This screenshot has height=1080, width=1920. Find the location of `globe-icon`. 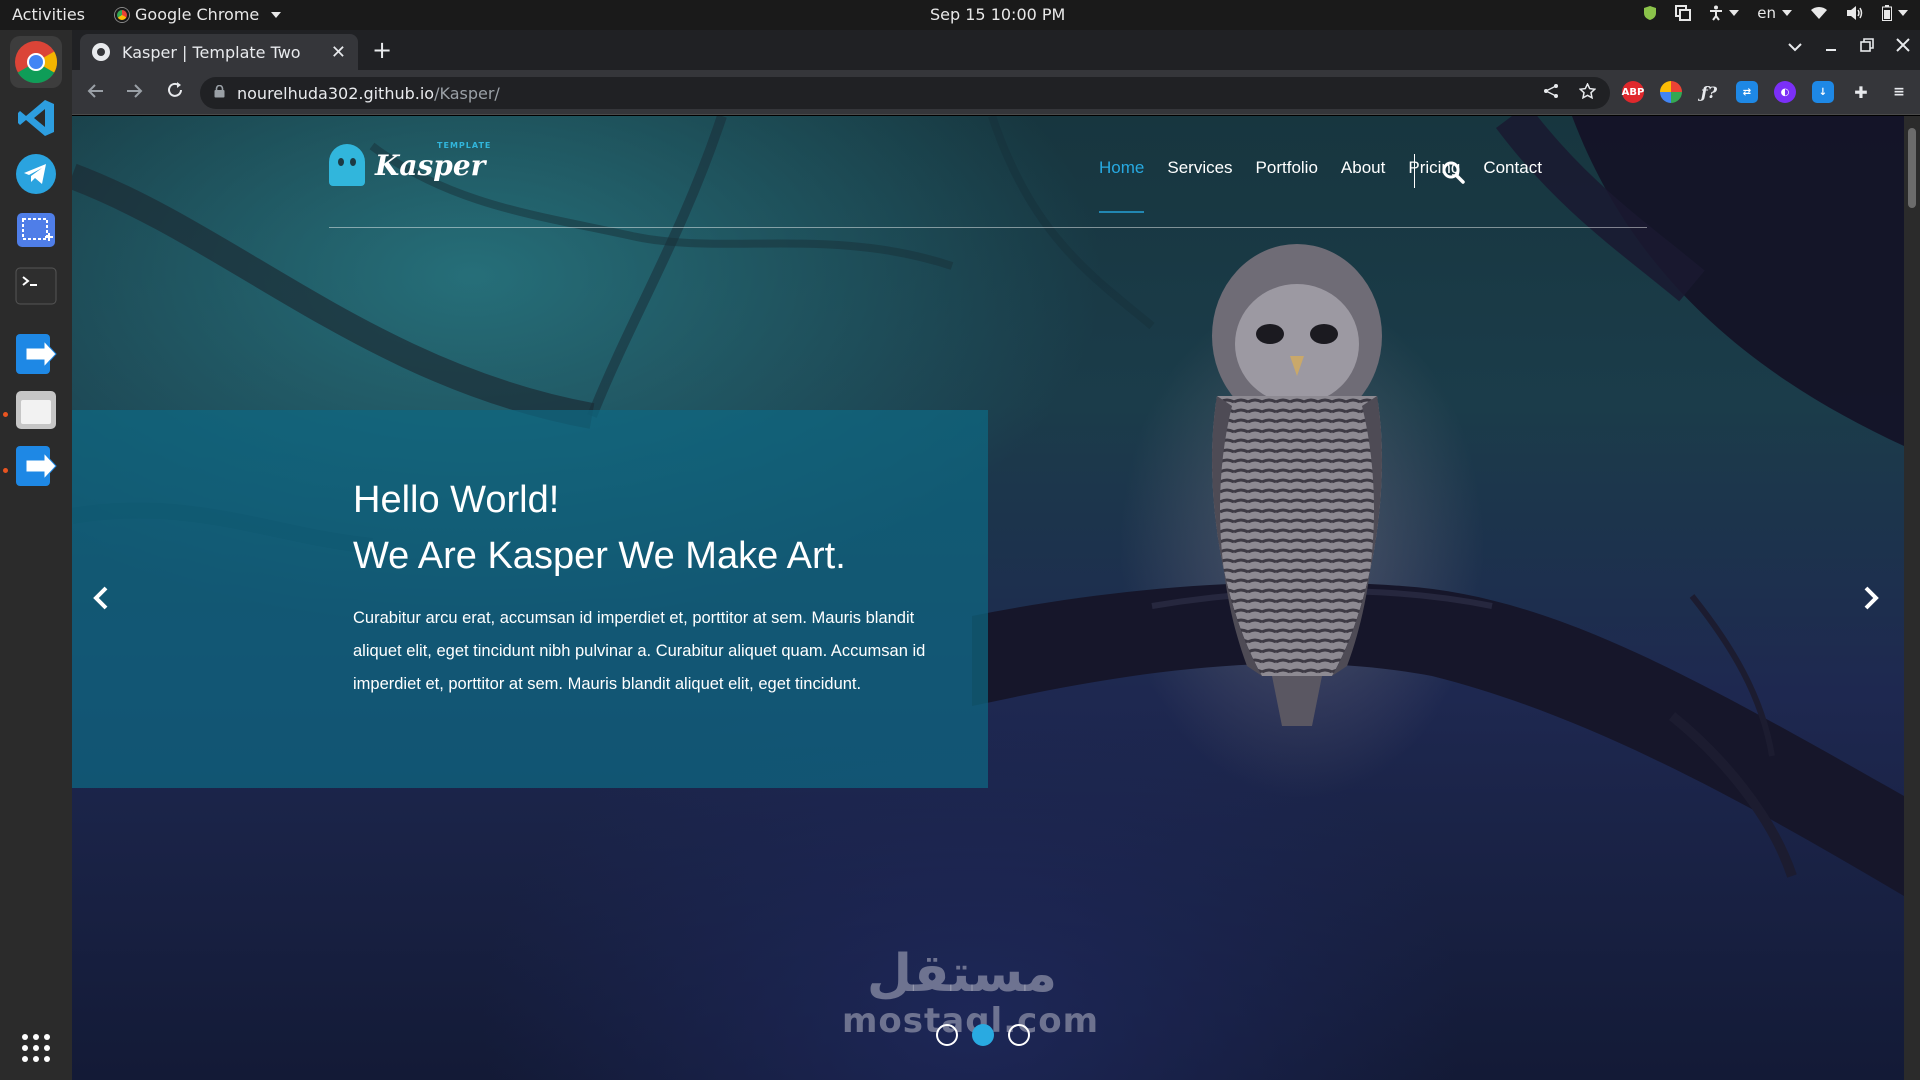

globe-icon is located at coordinates (101, 52).